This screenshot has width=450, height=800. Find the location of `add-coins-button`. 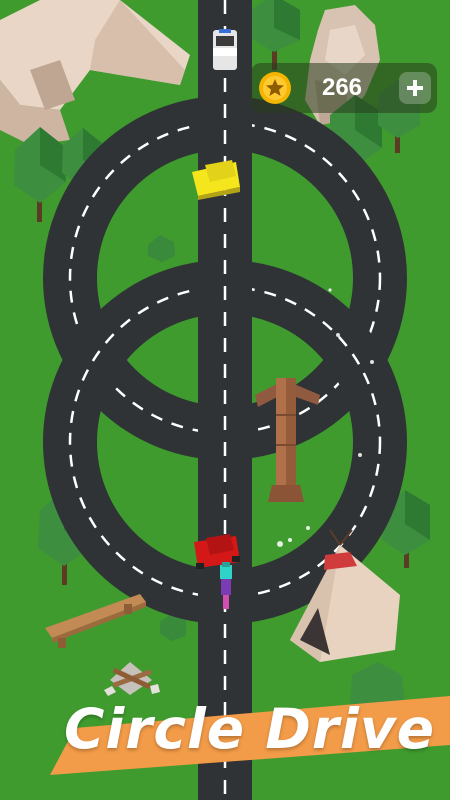

add-coins-button is located at coordinates (415, 88).